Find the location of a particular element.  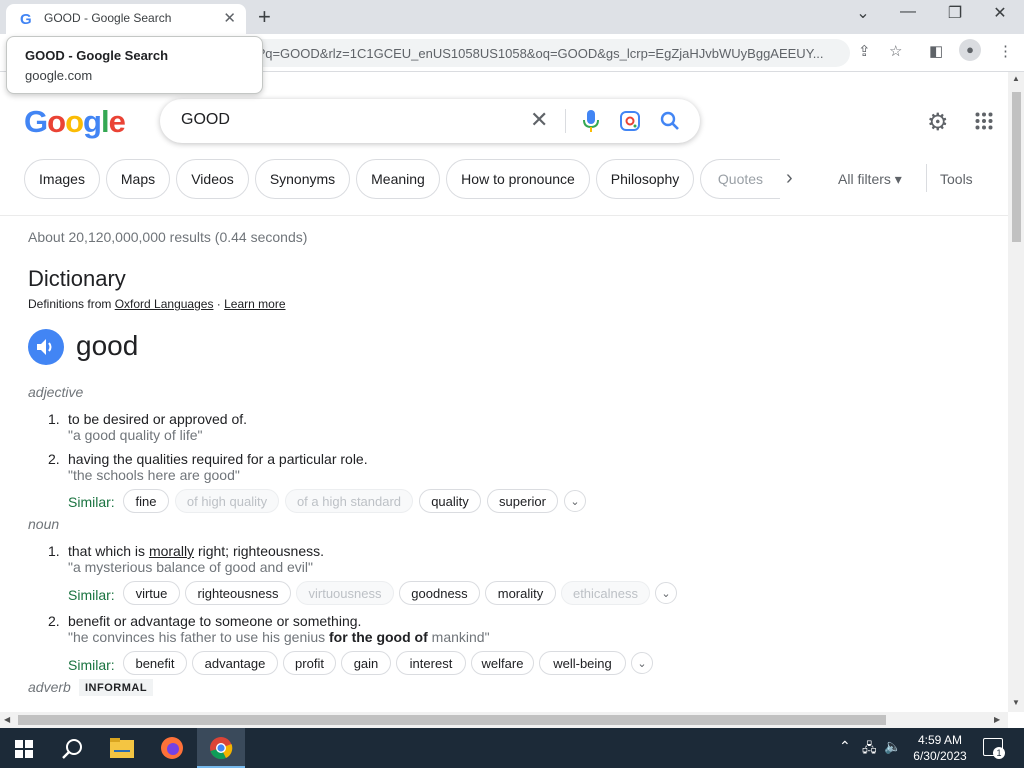

synonym-chip: well-being is located at coordinates (582, 663).